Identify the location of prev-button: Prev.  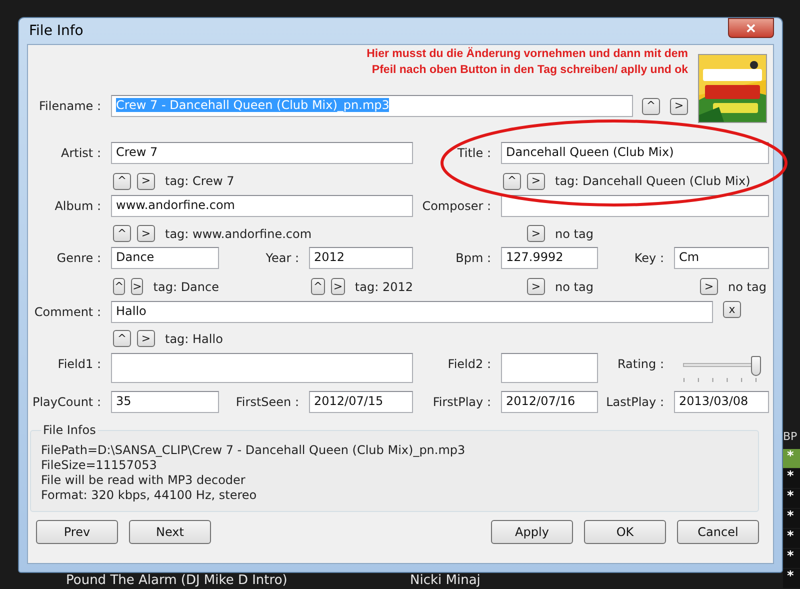
(77, 532).